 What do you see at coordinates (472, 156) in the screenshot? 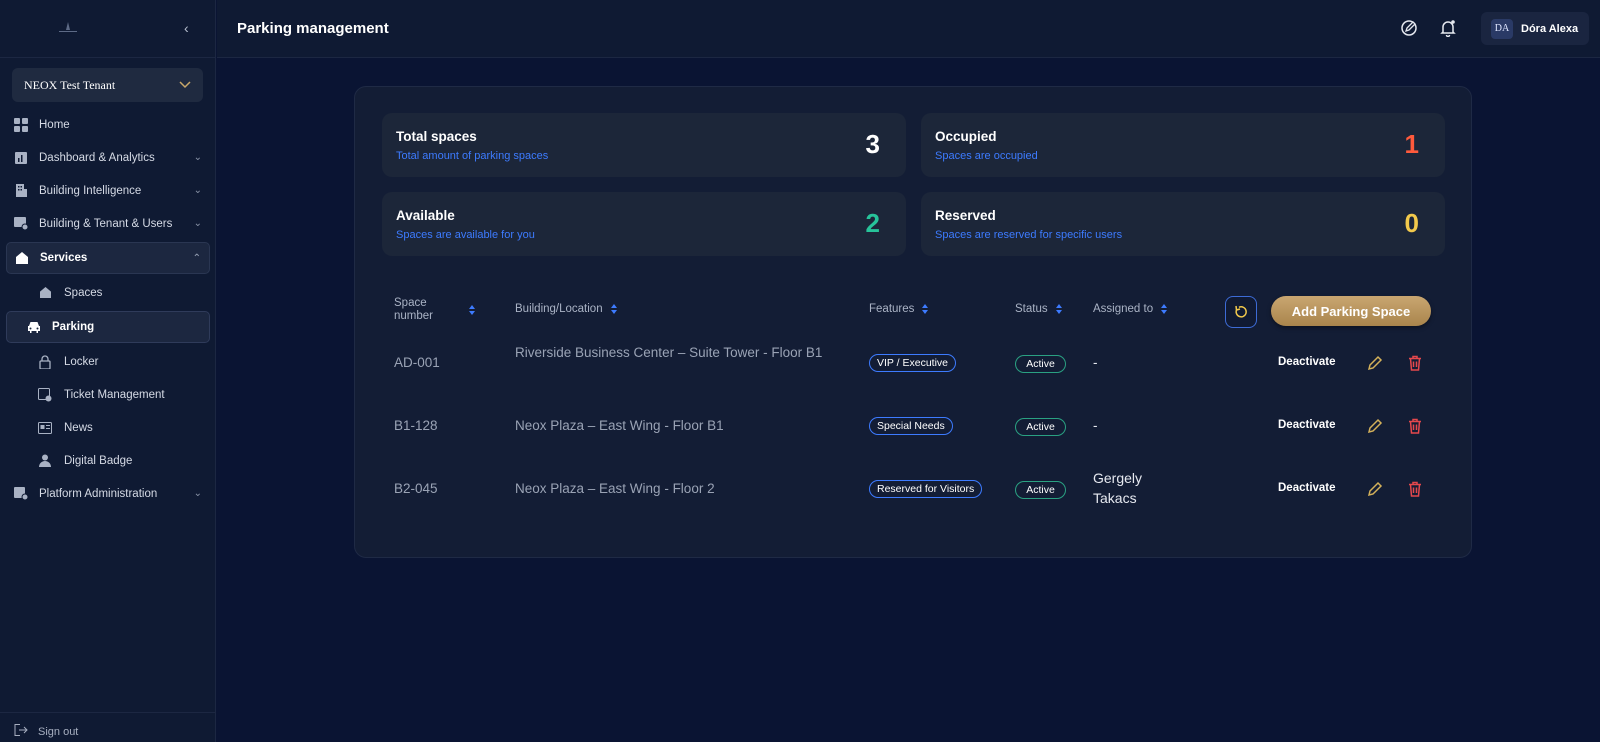
I see `stat-subtitle: Total amount of parking spaces` at bounding box center [472, 156].